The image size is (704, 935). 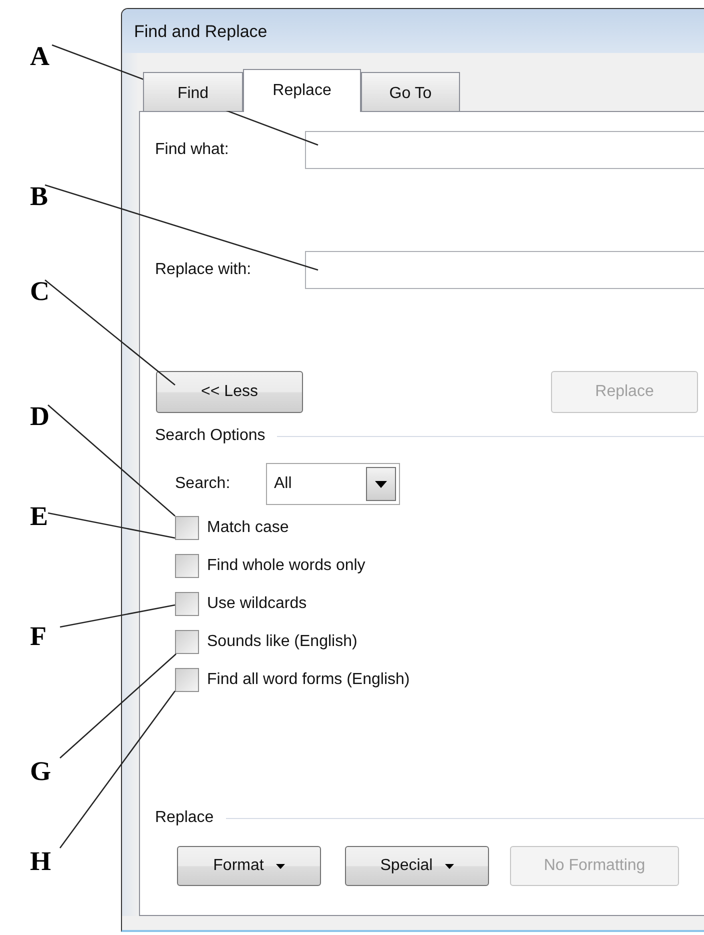 What do you see at coordinates (282, 642) in the screenshot?
I see `checkbox-label: Sounds like (English)` at bounding box center [282, 642].